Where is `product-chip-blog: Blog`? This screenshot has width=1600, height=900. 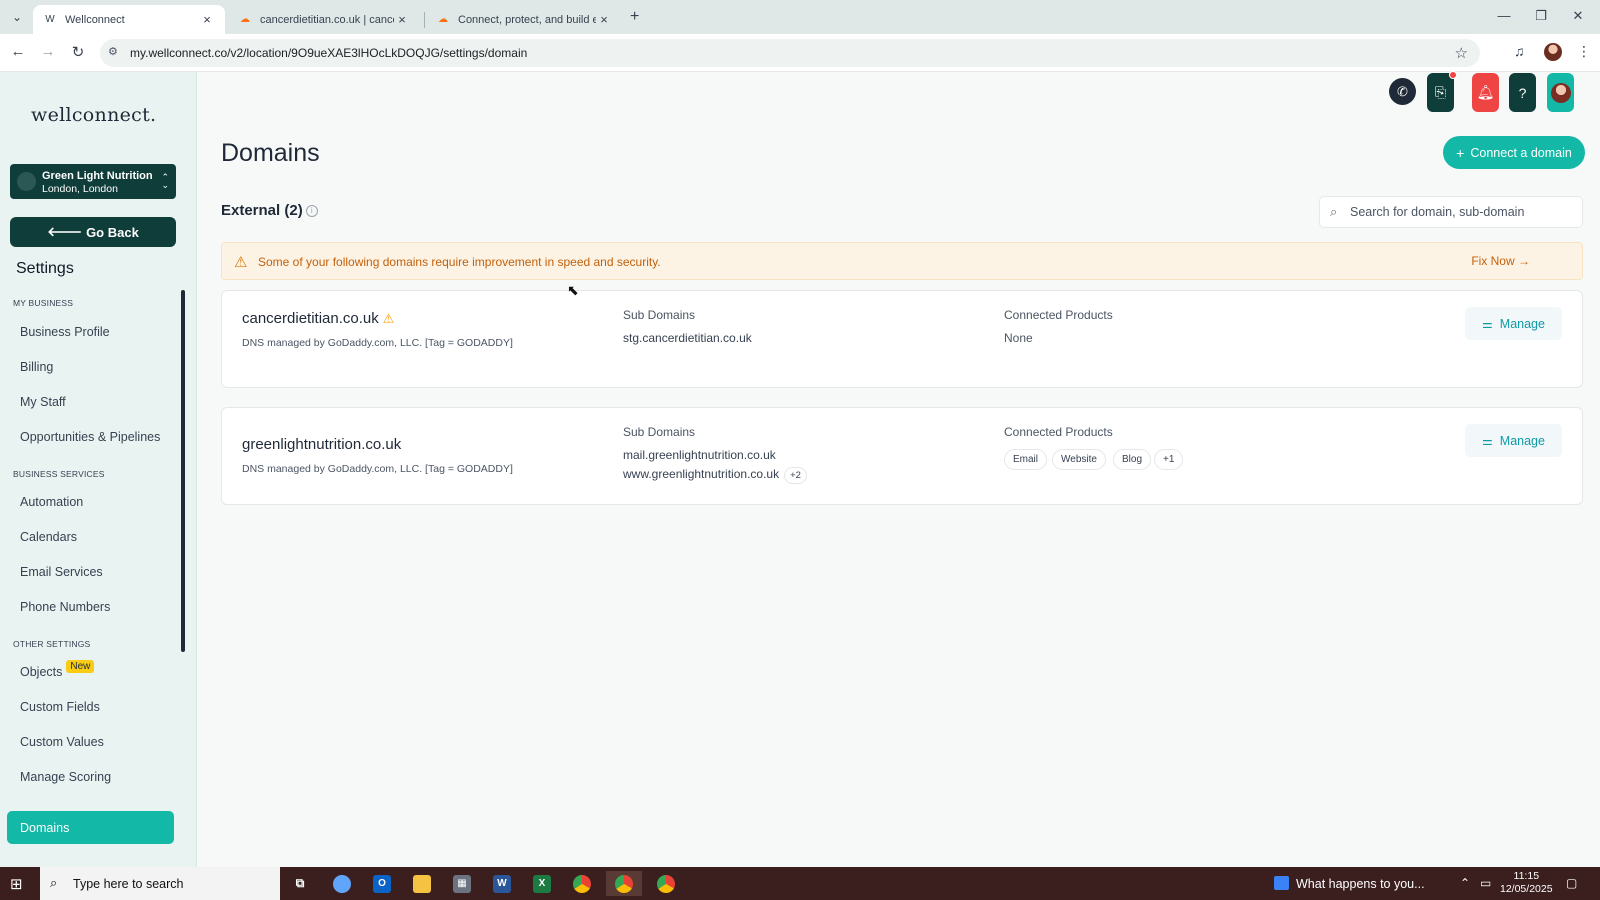
product-chip-blog: Blog is located at coordinates (1132, 459).